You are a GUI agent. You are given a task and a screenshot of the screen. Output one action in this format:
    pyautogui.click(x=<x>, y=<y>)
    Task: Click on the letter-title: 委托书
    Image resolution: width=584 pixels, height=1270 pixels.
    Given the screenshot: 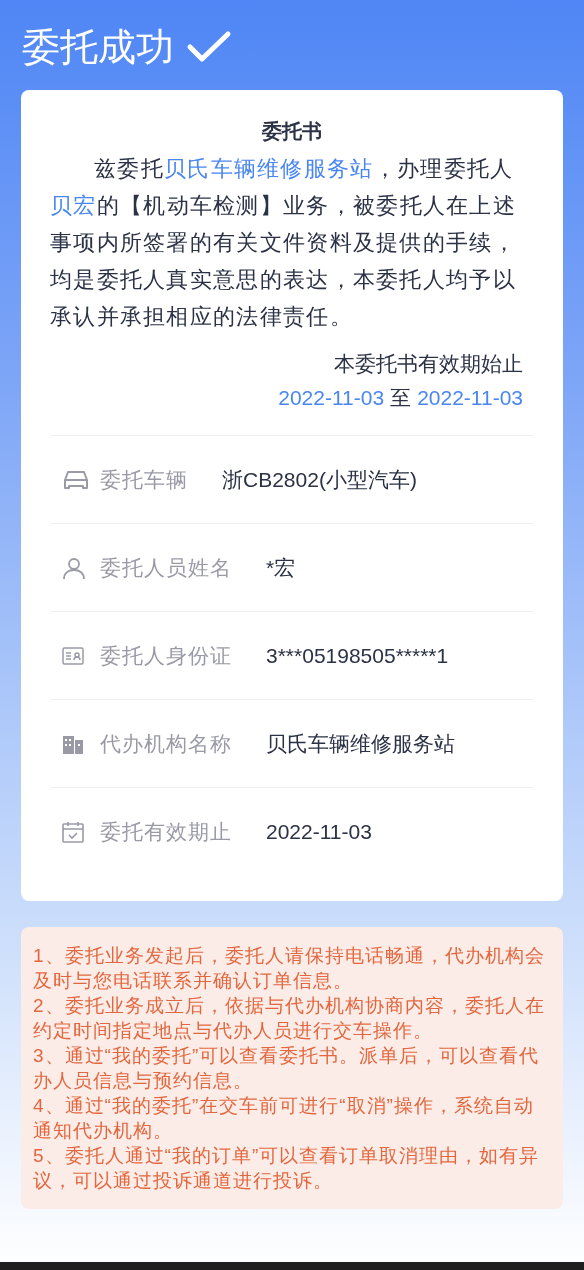 What is the action you would take?
    pyautogui.click(x=292, y=131)
    